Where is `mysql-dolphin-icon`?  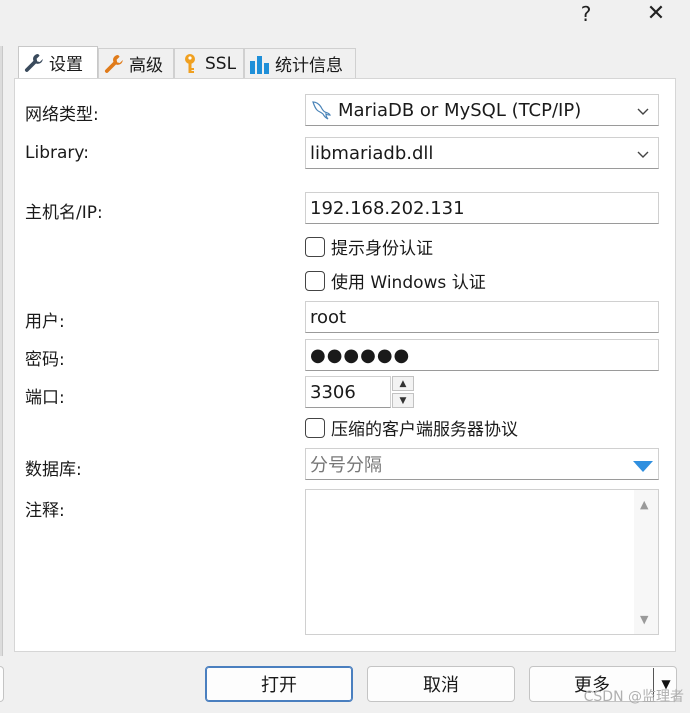 mysql-dolphin-icon is located at coordinates (322, 110).